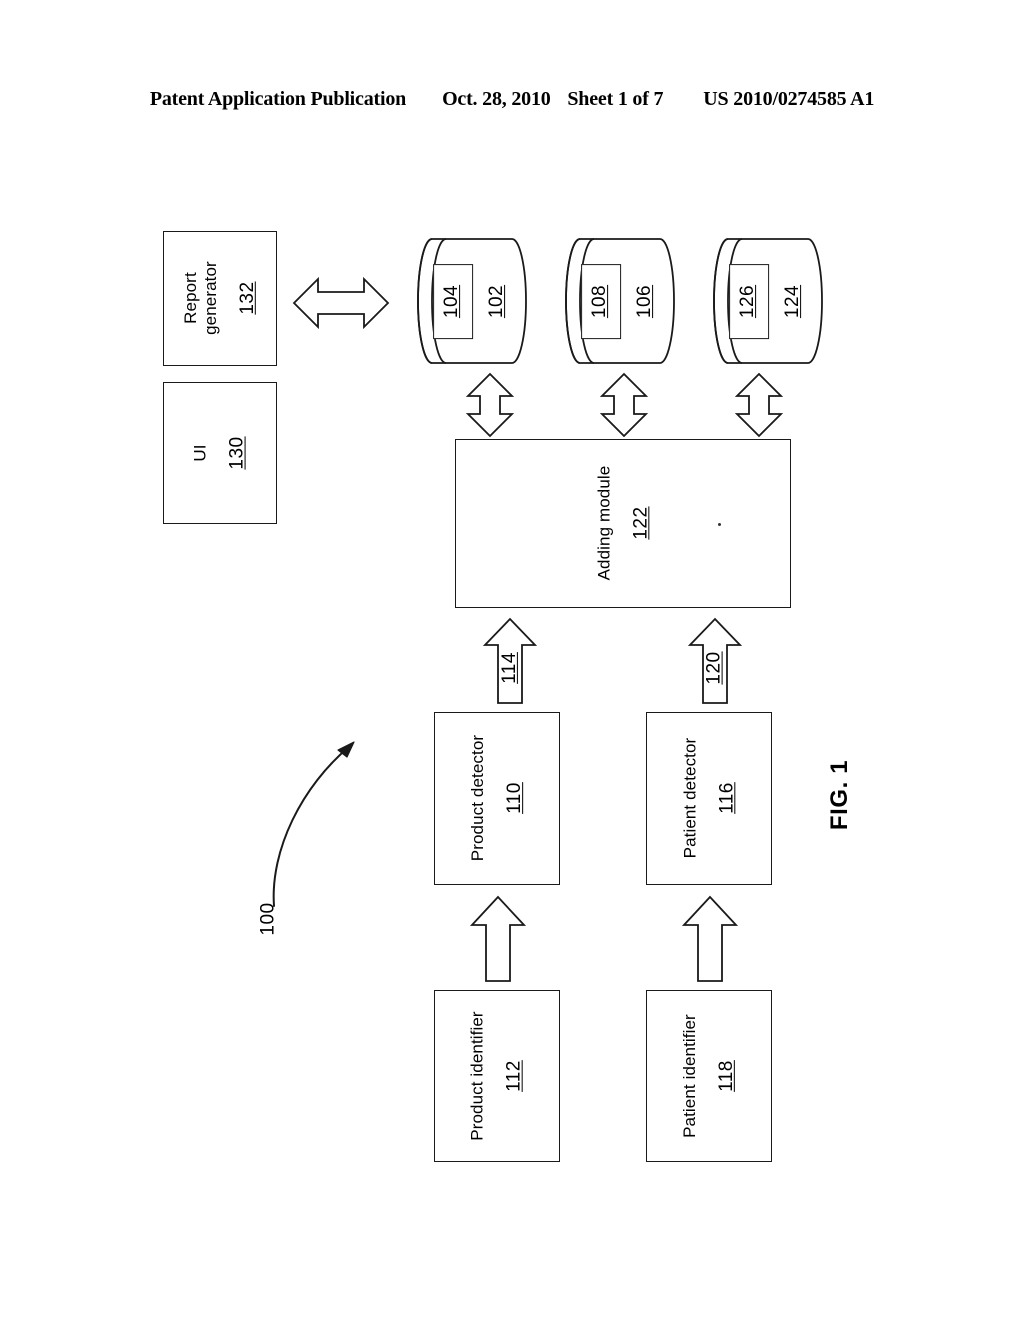  I want to click on block-patient-detector: Patient detector 116, so click(709, 798).